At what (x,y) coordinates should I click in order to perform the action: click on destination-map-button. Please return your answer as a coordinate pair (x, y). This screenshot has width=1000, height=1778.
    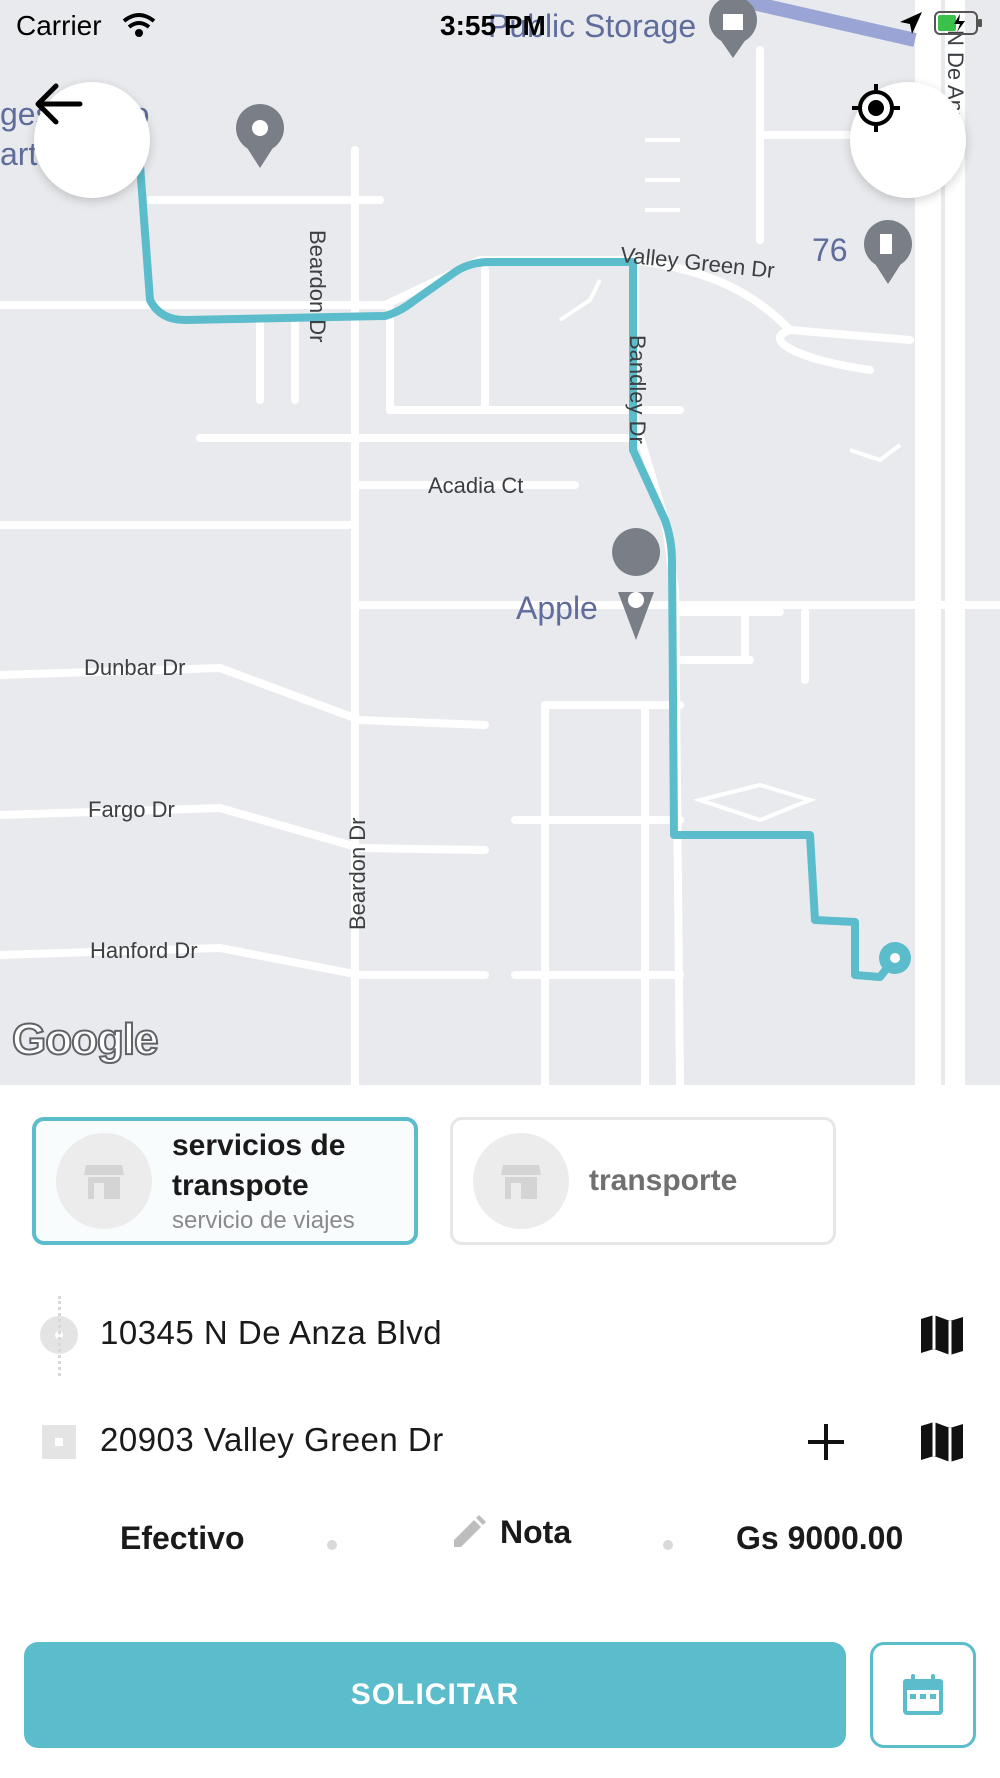
    Looking at the image, I should click on (942, 1442).